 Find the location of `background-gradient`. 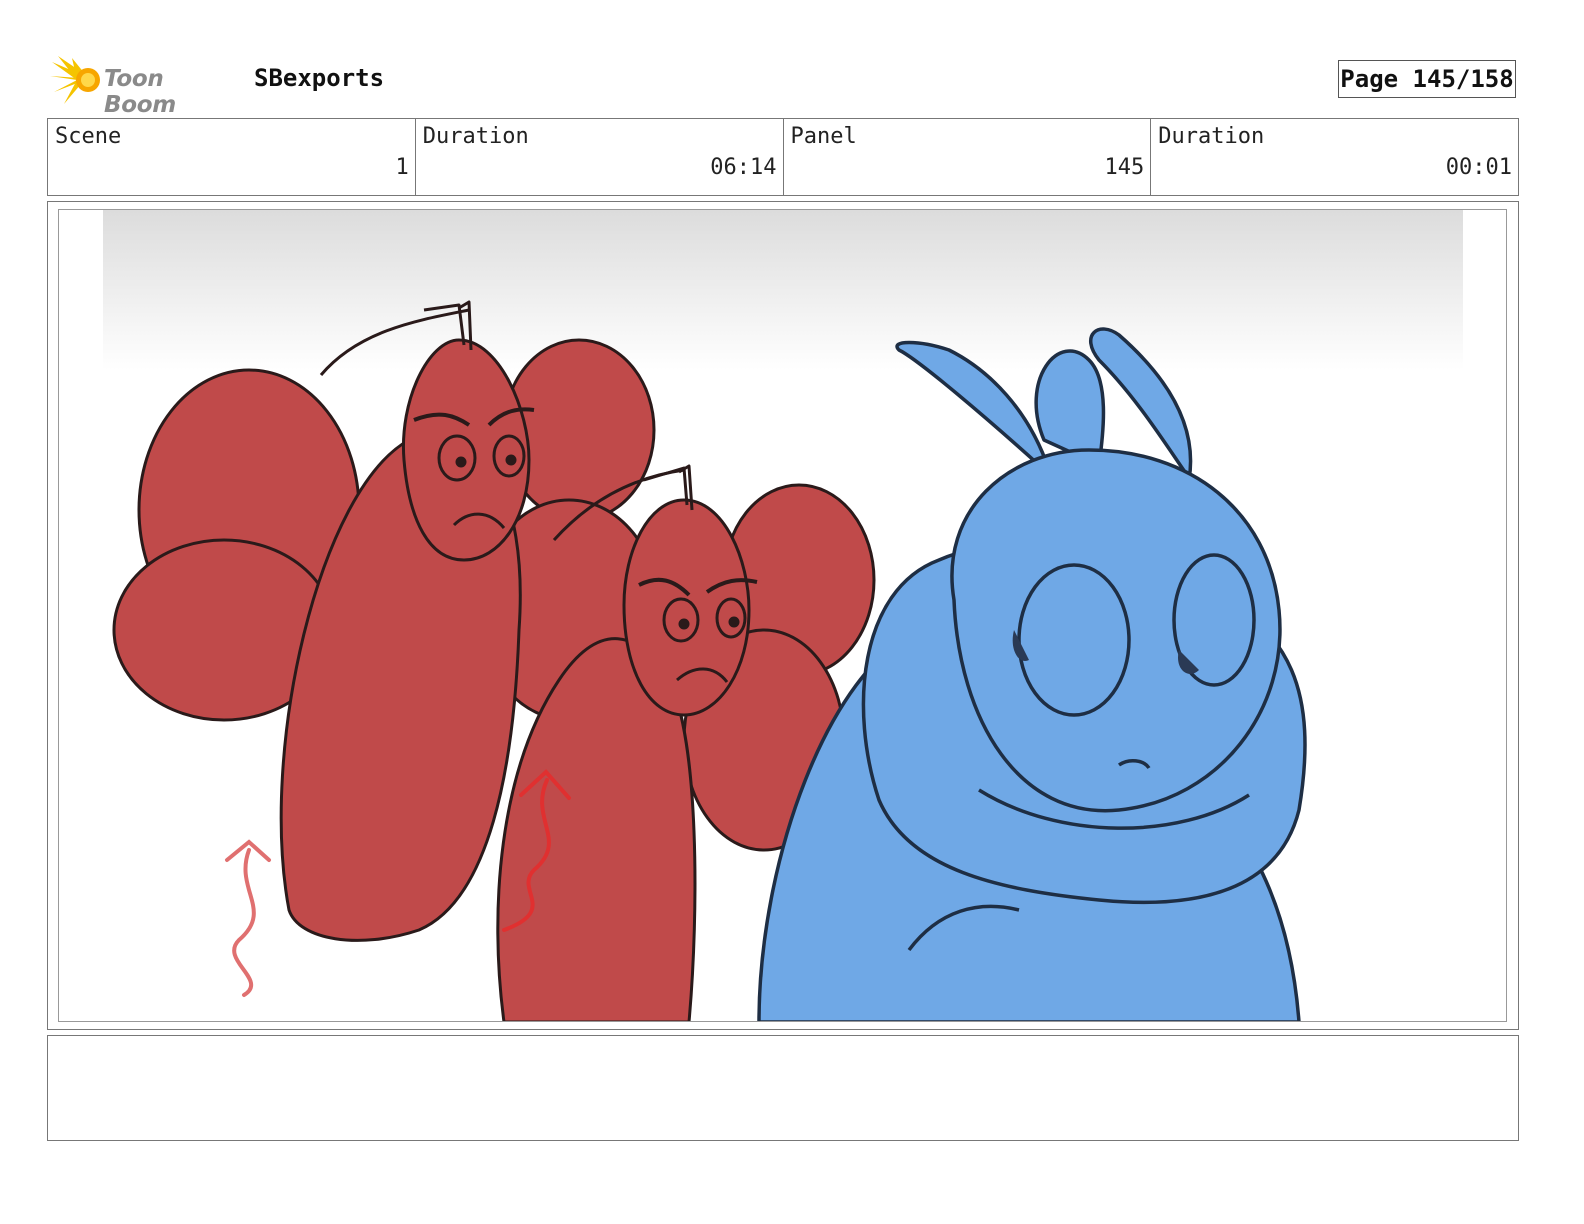

background-gradient is located at coordinates (783, 290).